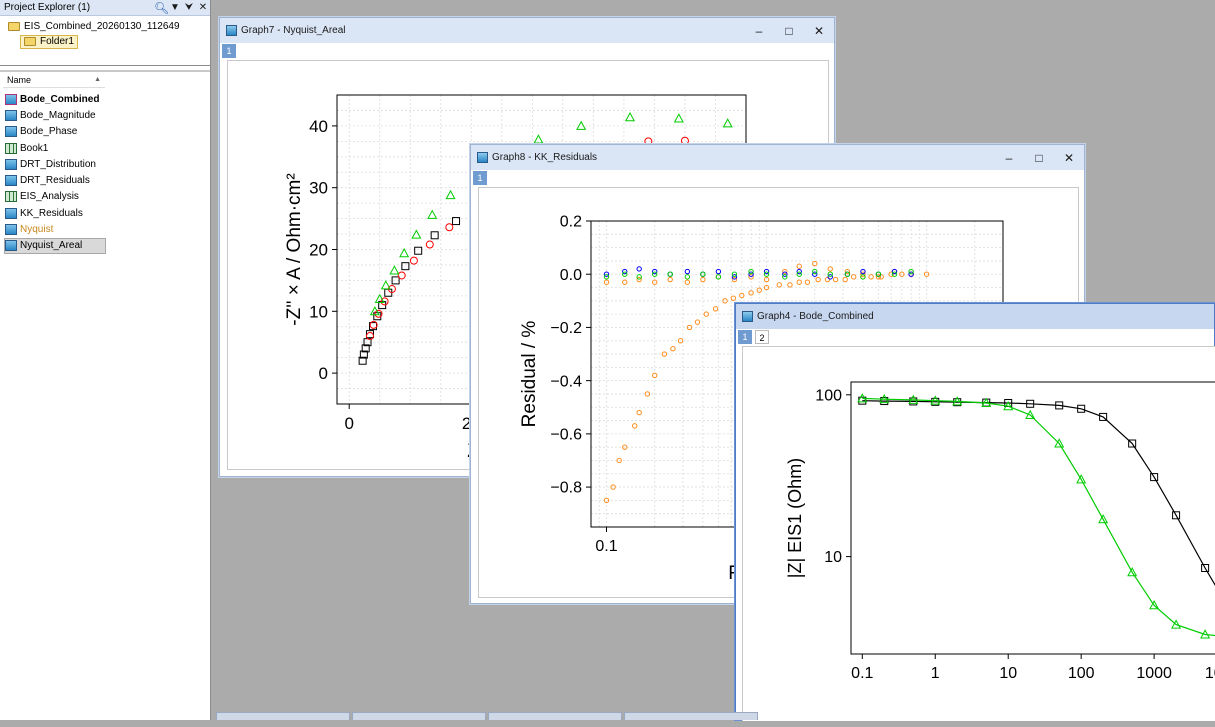 This screenshot has height=727, width=1215. Describe the element at coordinates (102, 26) in the screenshot. I see `project-name: EIS_Combined_20260130_112649` at that location.